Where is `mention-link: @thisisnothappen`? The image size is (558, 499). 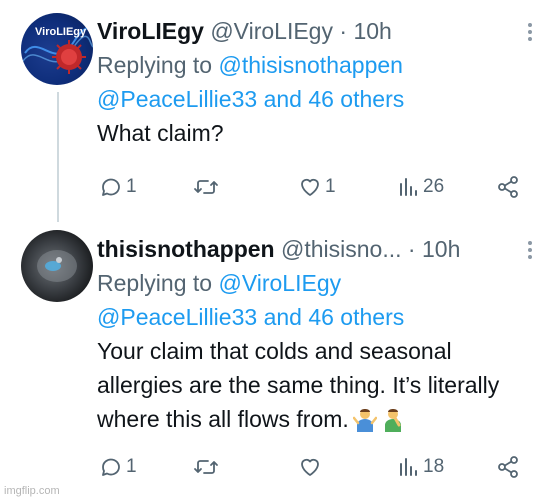
mention-link: @thisisnothappen is located at coordinates (310, 65).